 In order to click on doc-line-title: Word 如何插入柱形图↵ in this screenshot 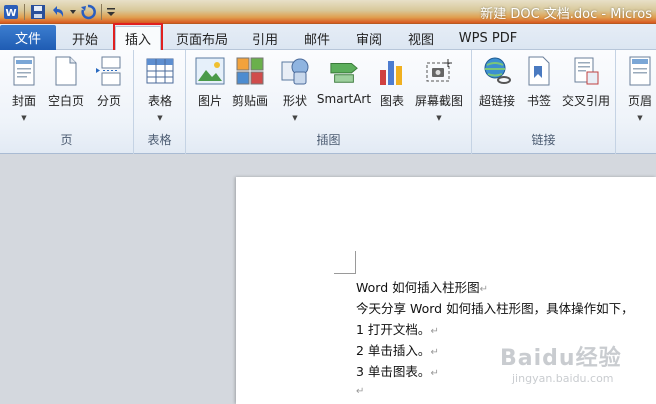, I will do `click(422, 286)`.